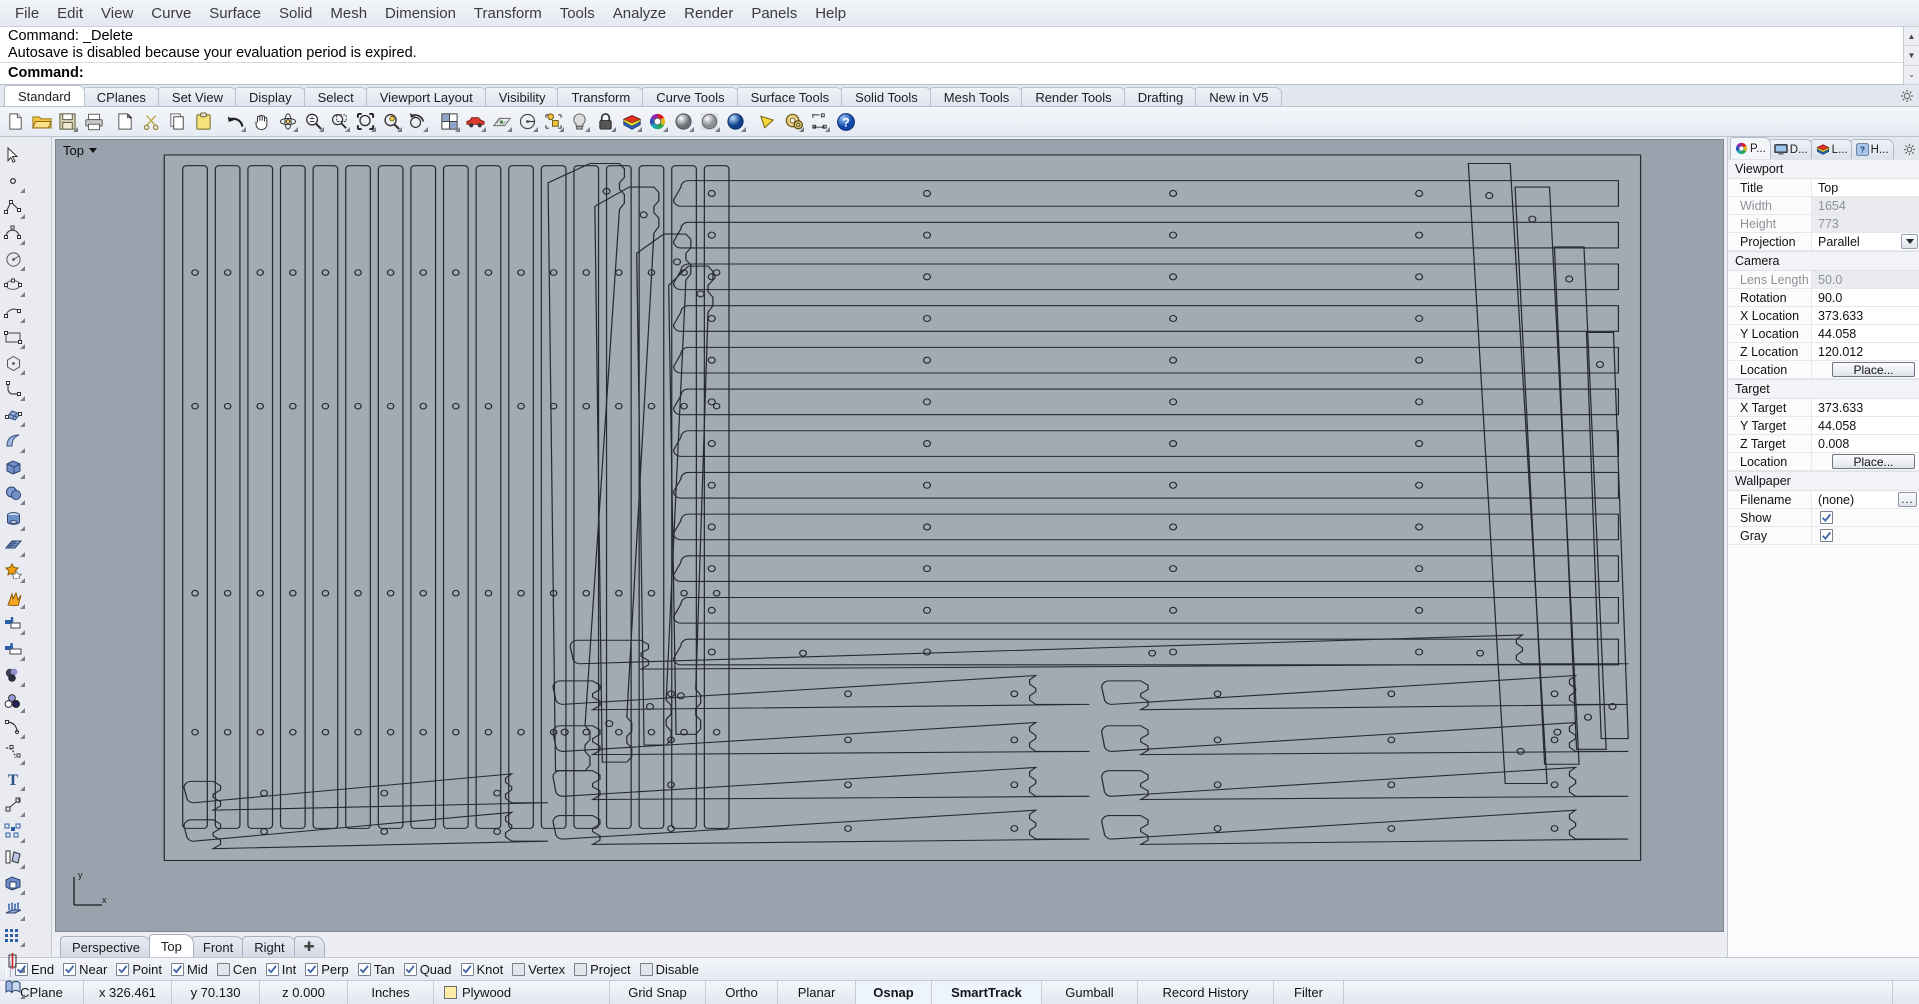  I want to click on control-point-curve-icon, so click(13, 233).